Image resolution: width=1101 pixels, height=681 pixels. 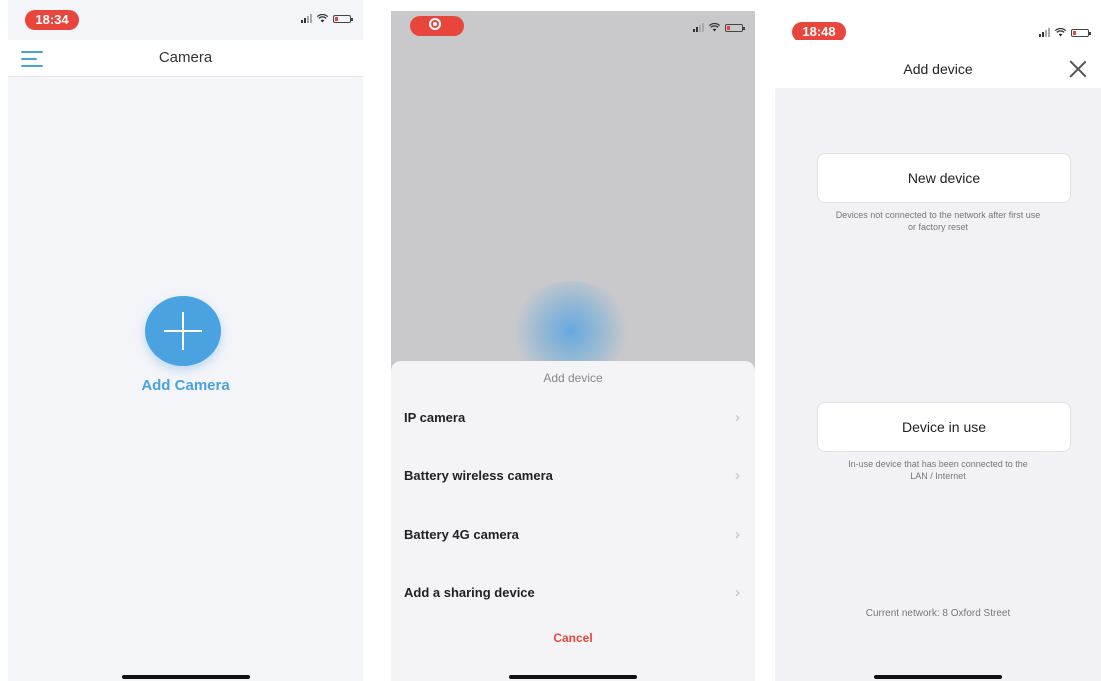 I want to click on sheet-title: Add device, so click(x=573, y=378).